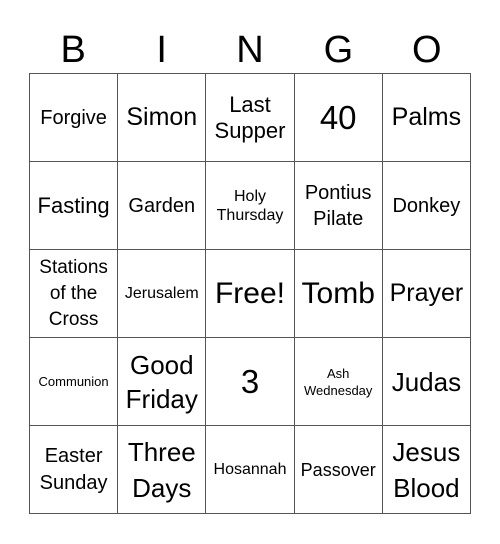  What do you see at coordinates (162, 206) in the screenshot?
I see `bingo-cell: Garden` at bounding box center [162, 206].